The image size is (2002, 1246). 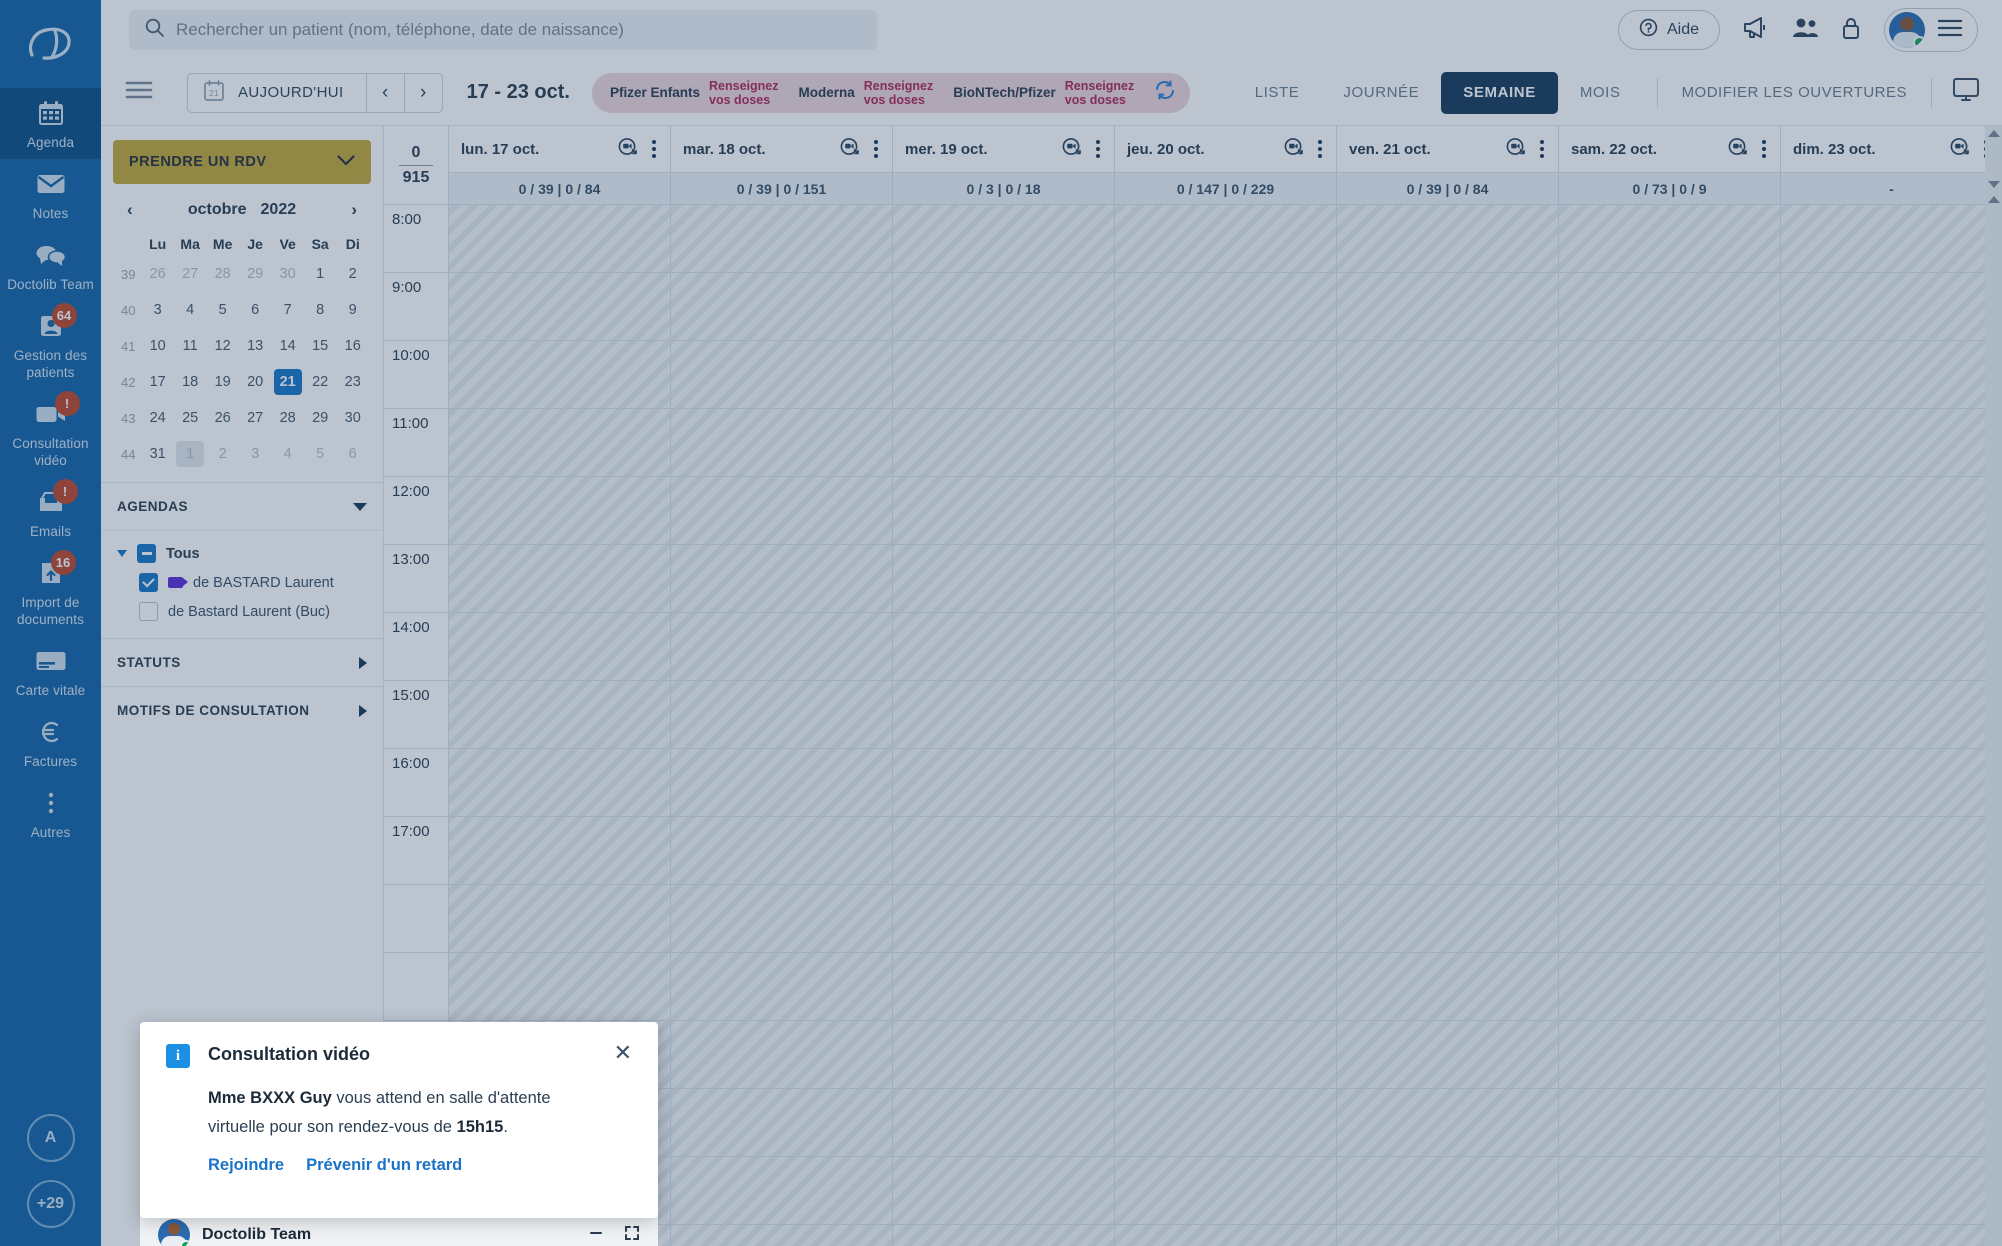 I want to click on minimize-icon, so click(x=596, y=1235).